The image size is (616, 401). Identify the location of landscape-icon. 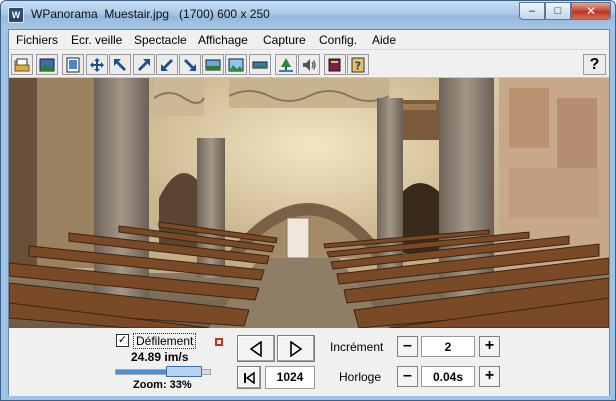
(236, 64).